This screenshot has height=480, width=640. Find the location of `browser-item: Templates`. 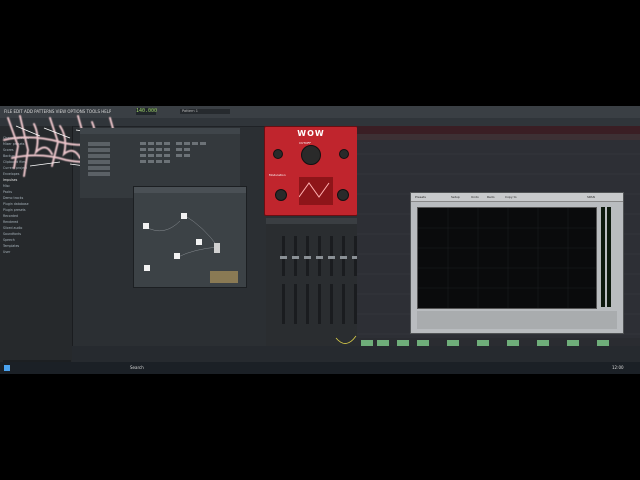

browser-item: Templates is located at coordinates (36, 246).